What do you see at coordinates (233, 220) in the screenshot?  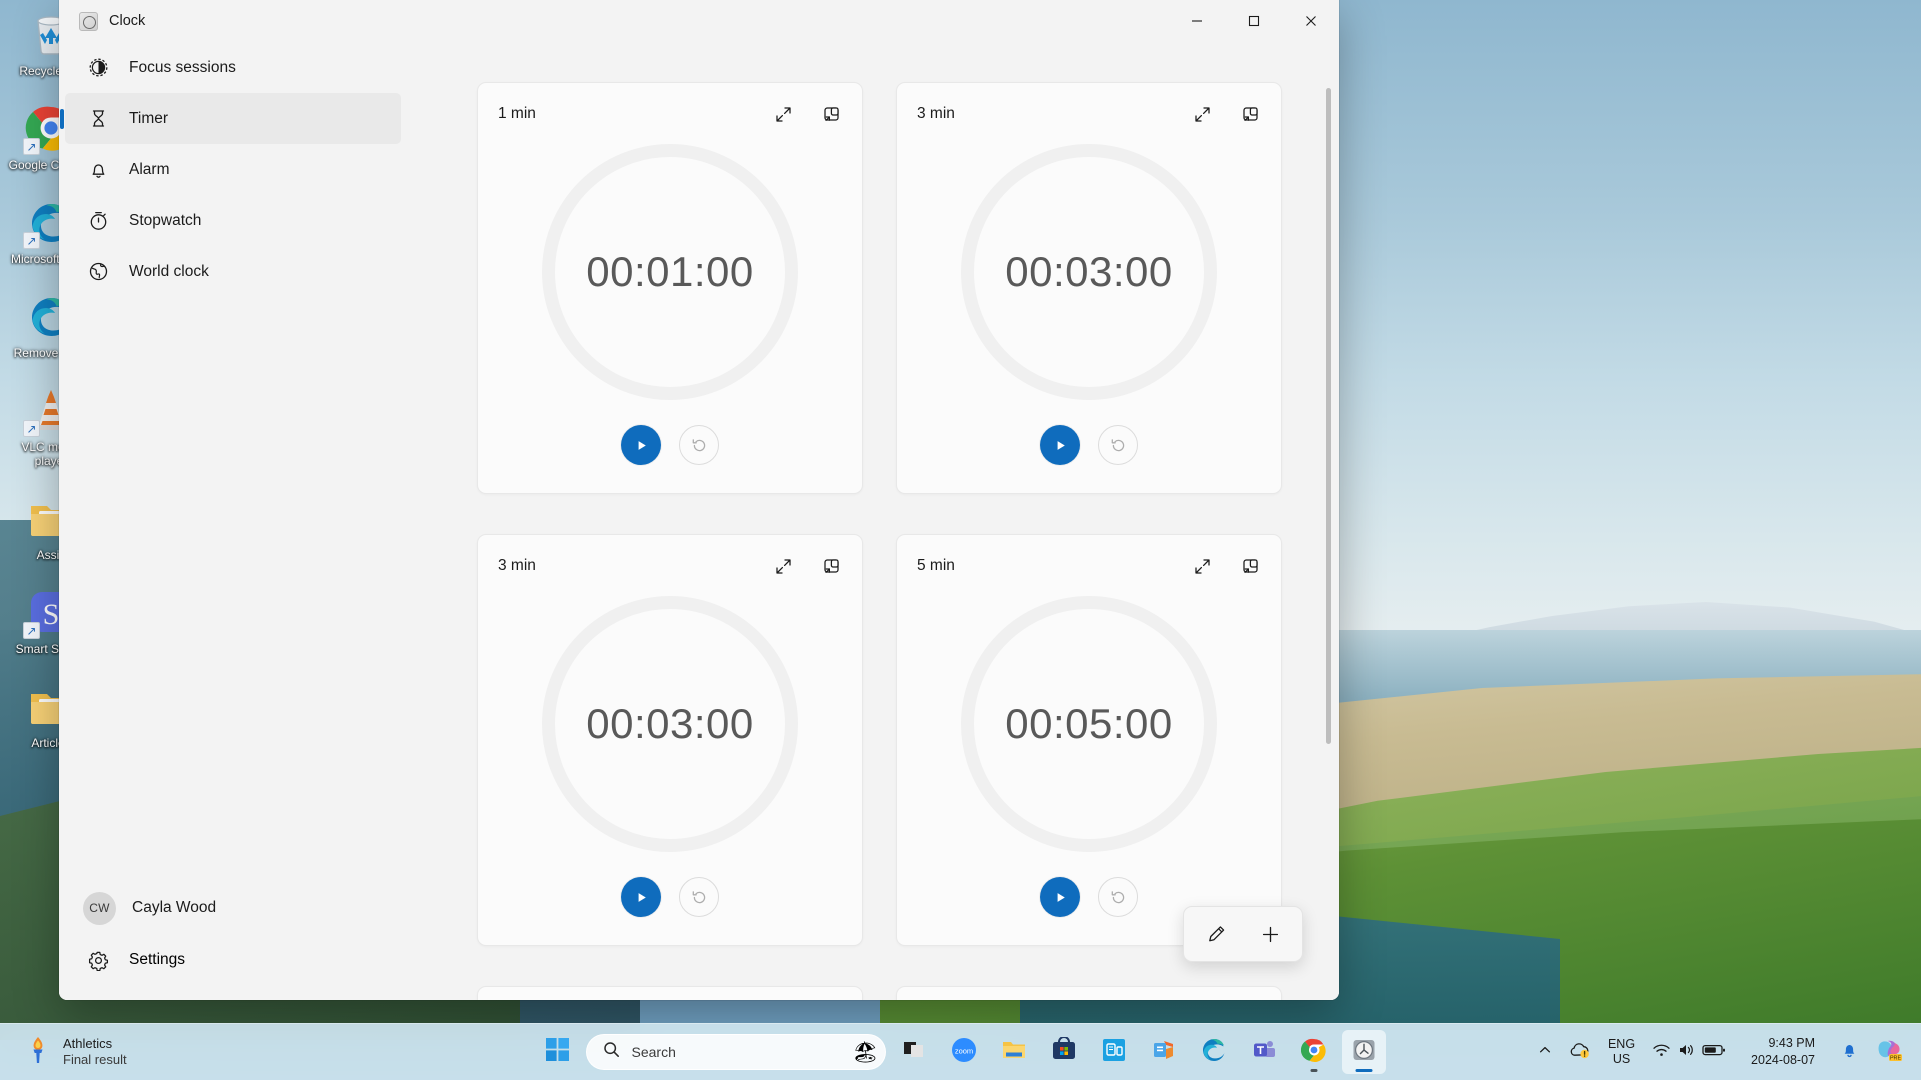 I see `sidebar-item-stopwatch: Stopwatch` at bounding box center [233, 220].